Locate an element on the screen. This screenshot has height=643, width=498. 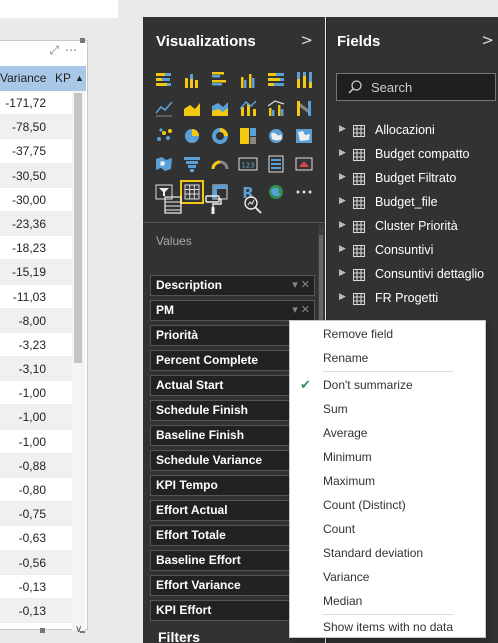
field-well-chip: Description ▾ ✕ is located at coordinates (232, 285).